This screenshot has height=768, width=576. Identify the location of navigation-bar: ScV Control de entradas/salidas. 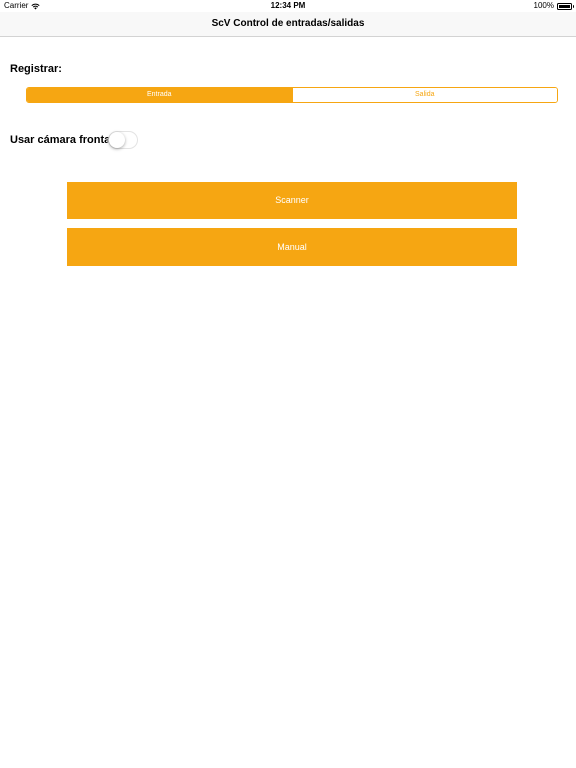
(288, 24).